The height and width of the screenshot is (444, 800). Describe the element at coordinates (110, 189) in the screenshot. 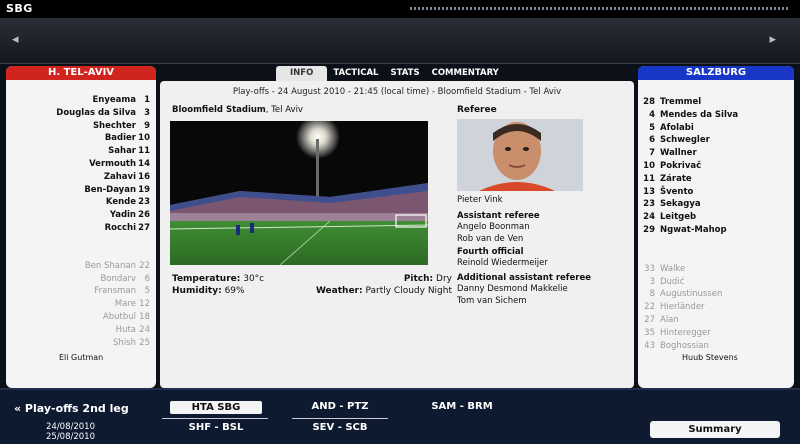

I see `player-name: Ben-Dayan` at that location.